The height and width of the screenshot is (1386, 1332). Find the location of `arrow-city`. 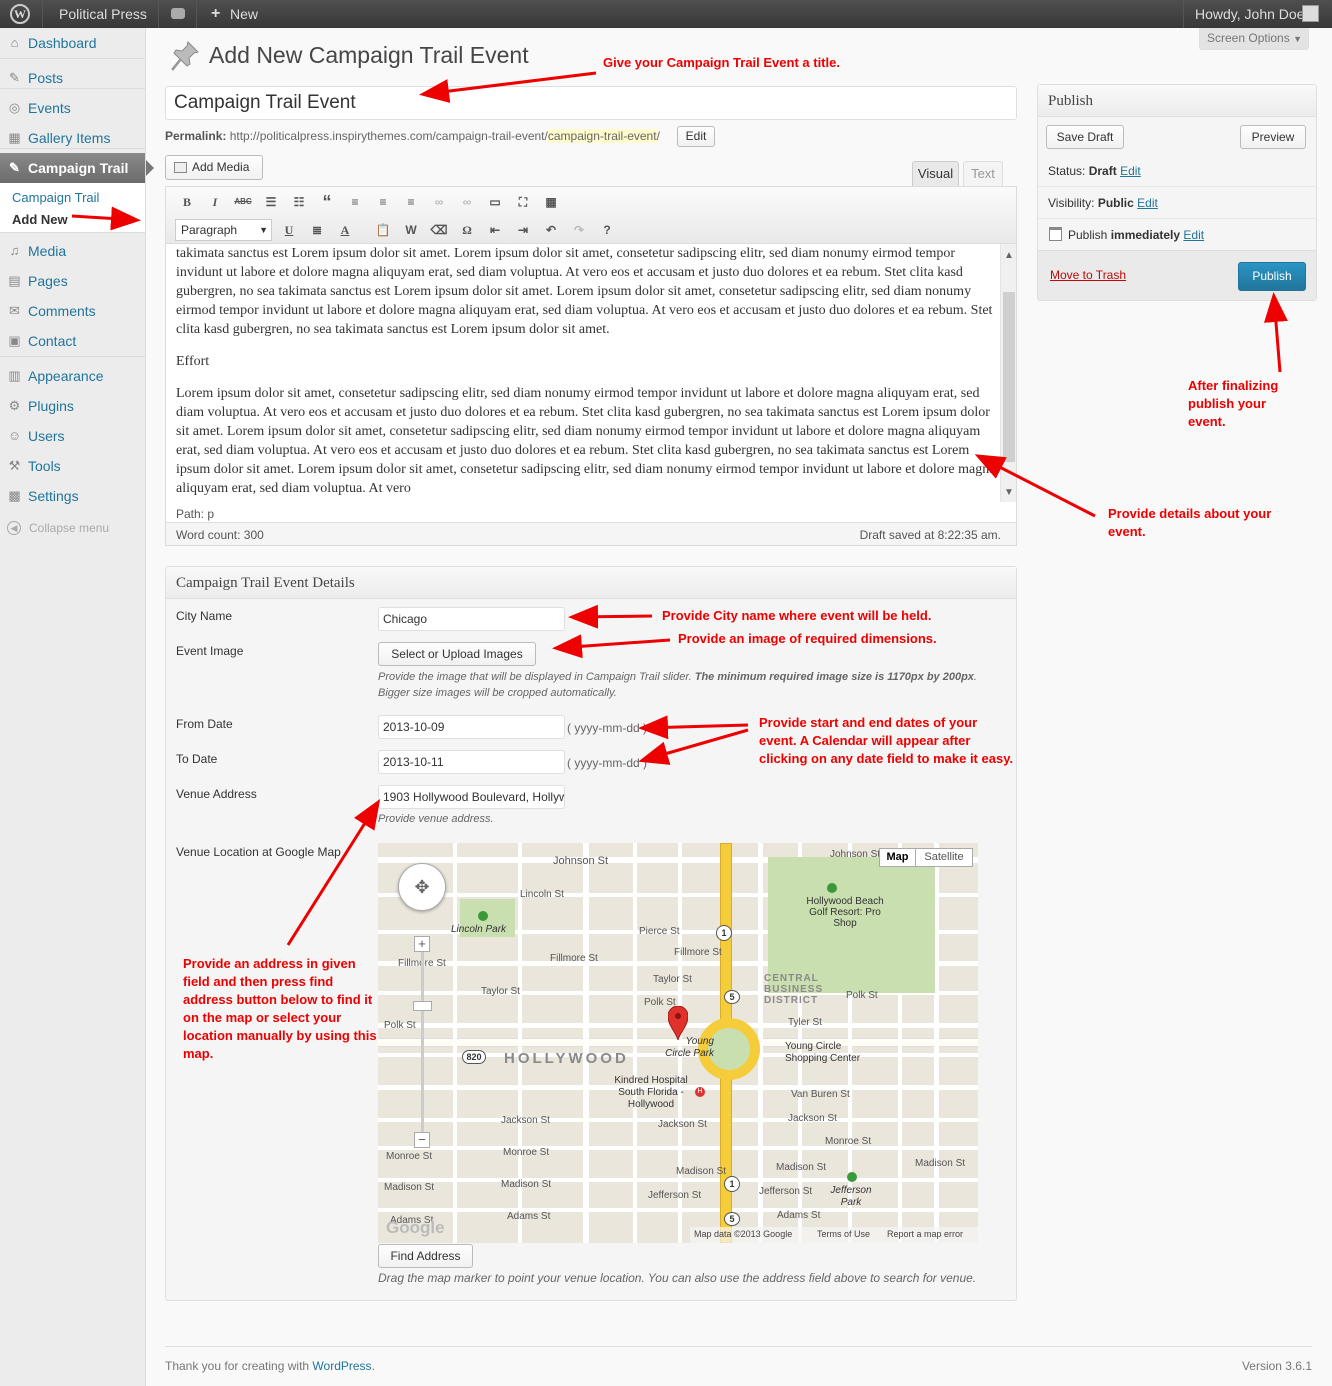

arrow-city is located at coordinates (610, 616).